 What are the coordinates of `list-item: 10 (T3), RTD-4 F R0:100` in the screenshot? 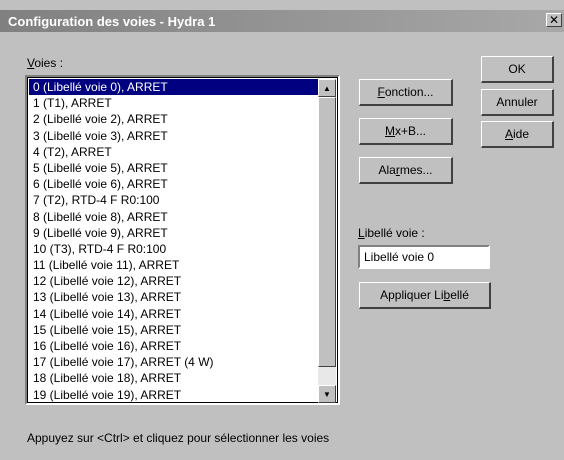 It's located at (174, 249).